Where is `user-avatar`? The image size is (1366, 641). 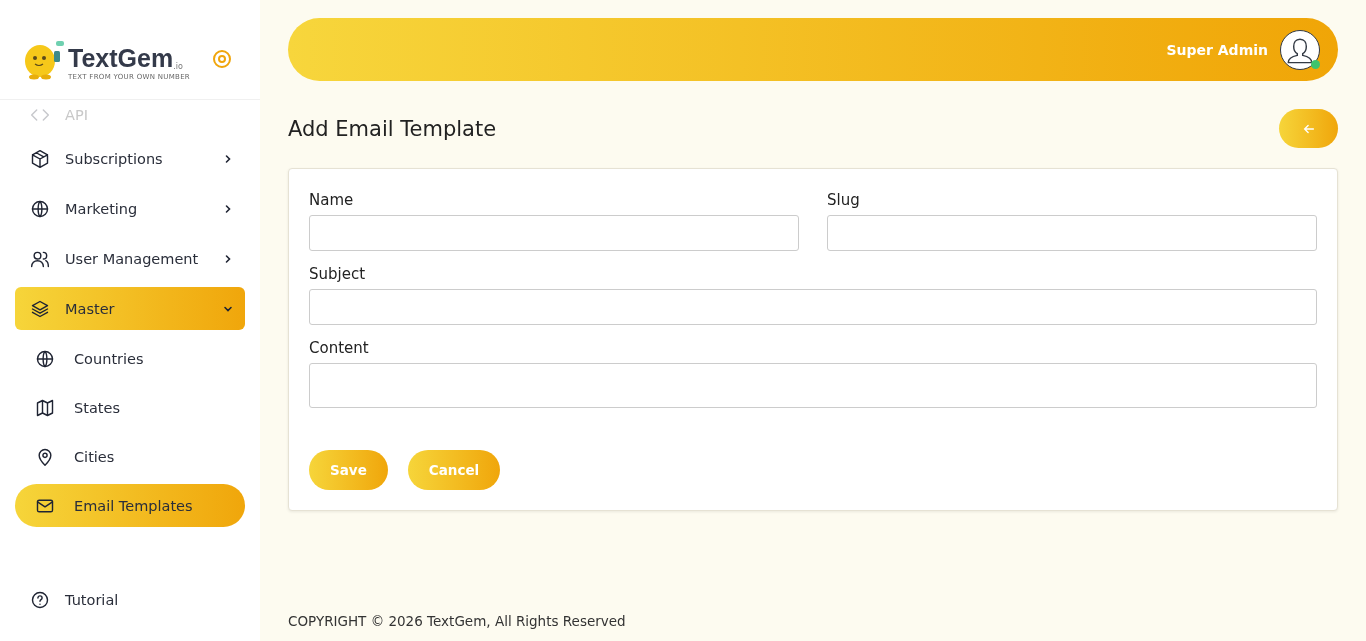
user-avatar is located at coordinates (1300, 49).